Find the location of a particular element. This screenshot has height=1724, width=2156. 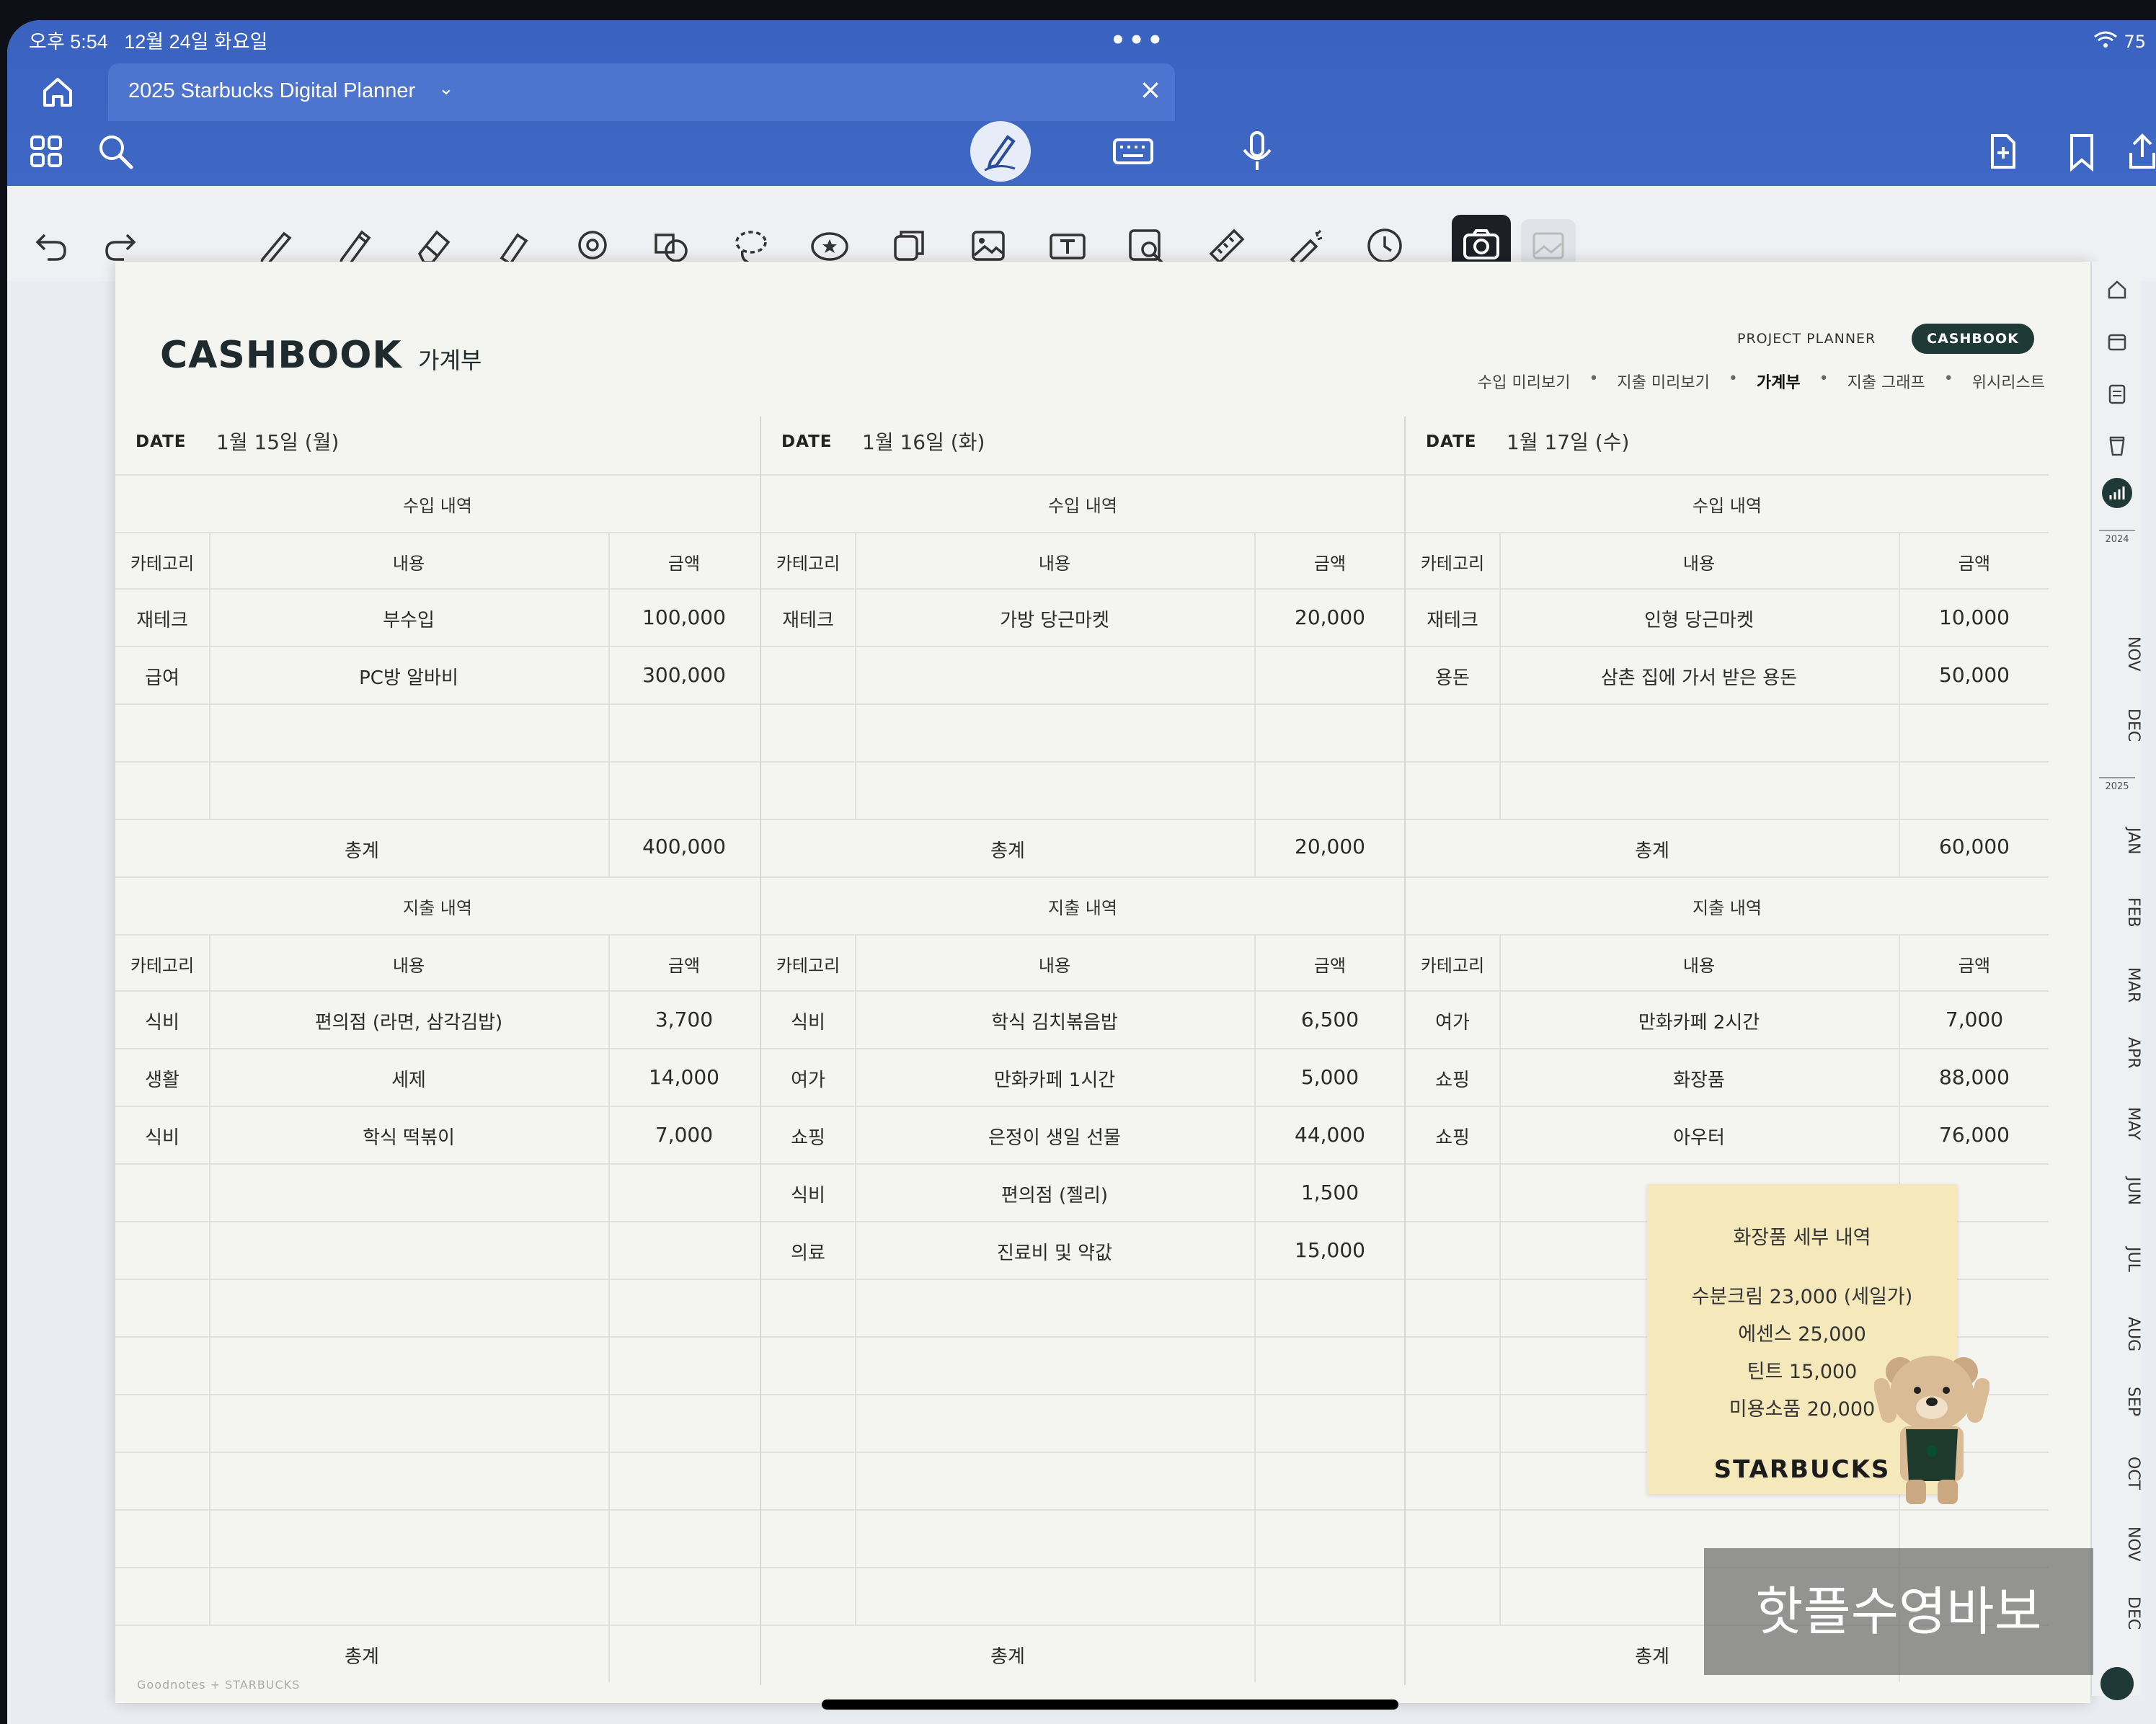

expense-row-amount: 88,000 is located at coordinates (1974, 1077).